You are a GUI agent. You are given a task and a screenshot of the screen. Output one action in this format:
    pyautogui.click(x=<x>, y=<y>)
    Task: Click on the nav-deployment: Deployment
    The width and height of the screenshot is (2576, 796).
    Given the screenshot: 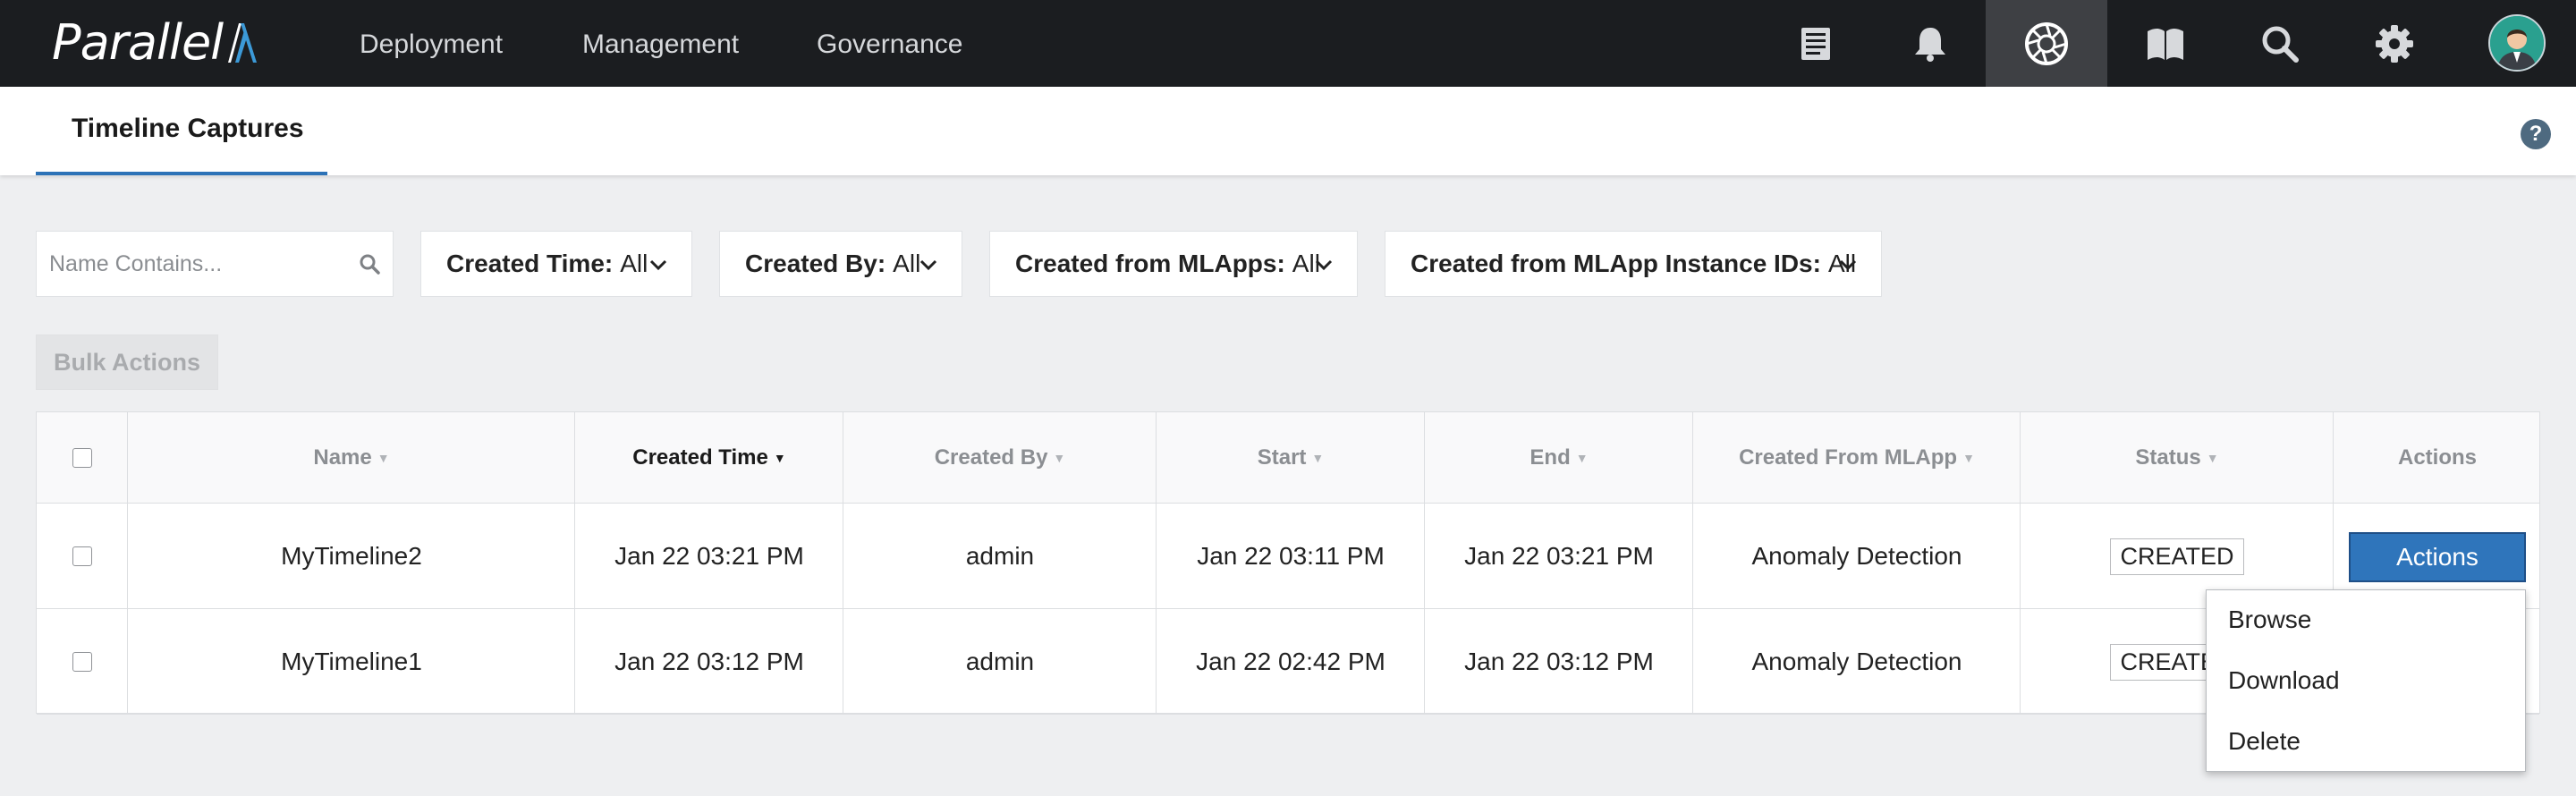 What is the action you would take?
    pyautogui.click(x=431, y=45)
    